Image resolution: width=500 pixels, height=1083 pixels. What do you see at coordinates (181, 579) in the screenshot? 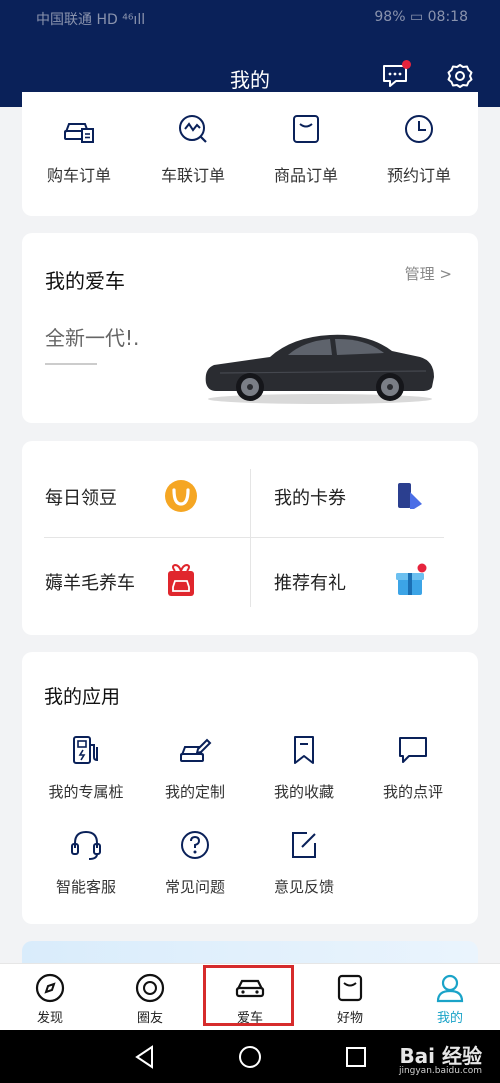
I see `gift-car-icon` at bounding box center [181, 579].